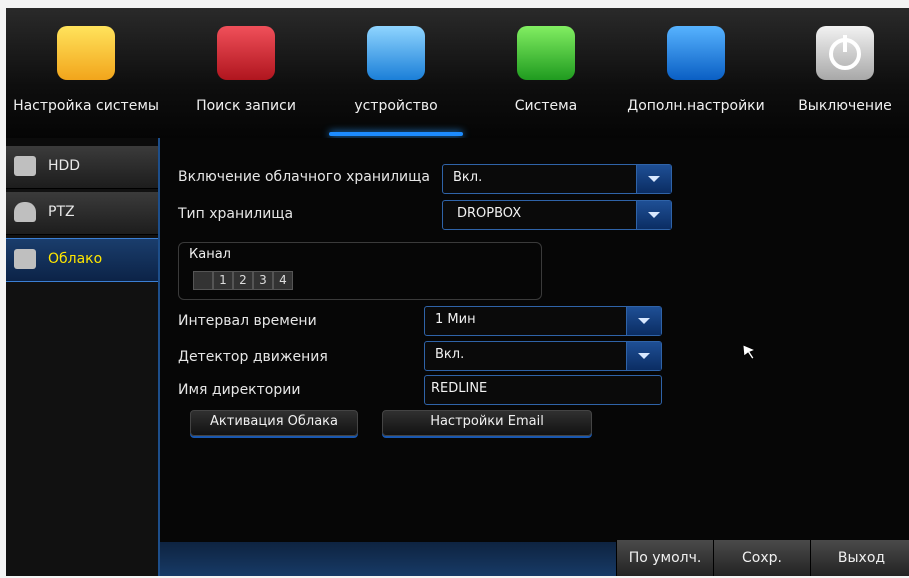 This screenshot has height=578, width=909. I want to click on channel-all-checkbox, so click(203, 280).